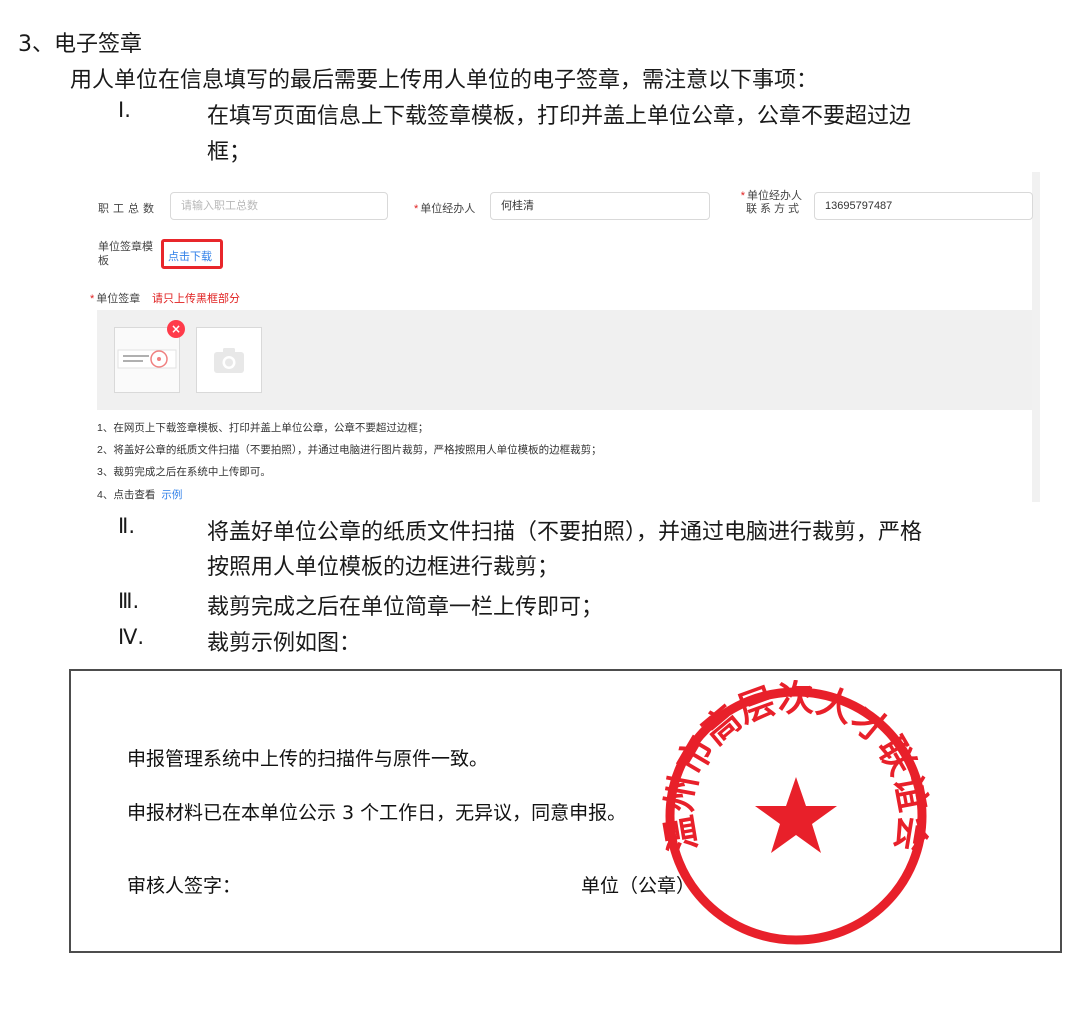 Image resolution: width=1080 pixels, height=1031 pixels. Describe the element at coordinates (600, 206) in the screenshot. I see `handler-input: 何桂清` at that location.